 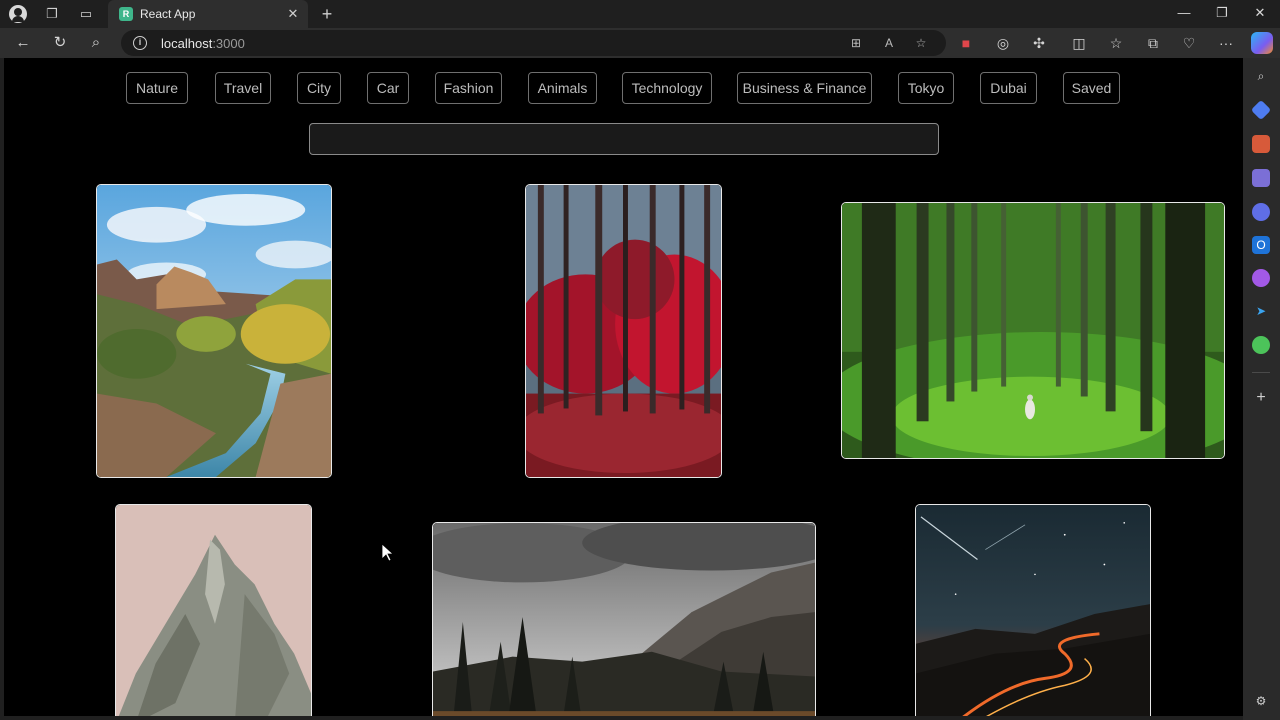 I want to click on category-button-animals: Animals, so click(x=562, y=88).